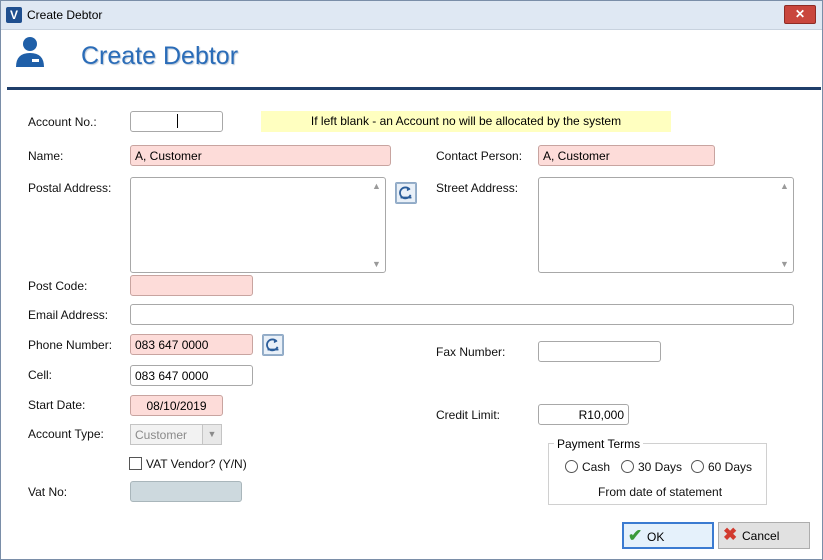 The height and width of the screenshot is (560, 823). What do you see at coordinates (660, 467) in the screenshot?
I see `payment-terms-30-days-label: 30 Days` at bounding box center [660, 467].